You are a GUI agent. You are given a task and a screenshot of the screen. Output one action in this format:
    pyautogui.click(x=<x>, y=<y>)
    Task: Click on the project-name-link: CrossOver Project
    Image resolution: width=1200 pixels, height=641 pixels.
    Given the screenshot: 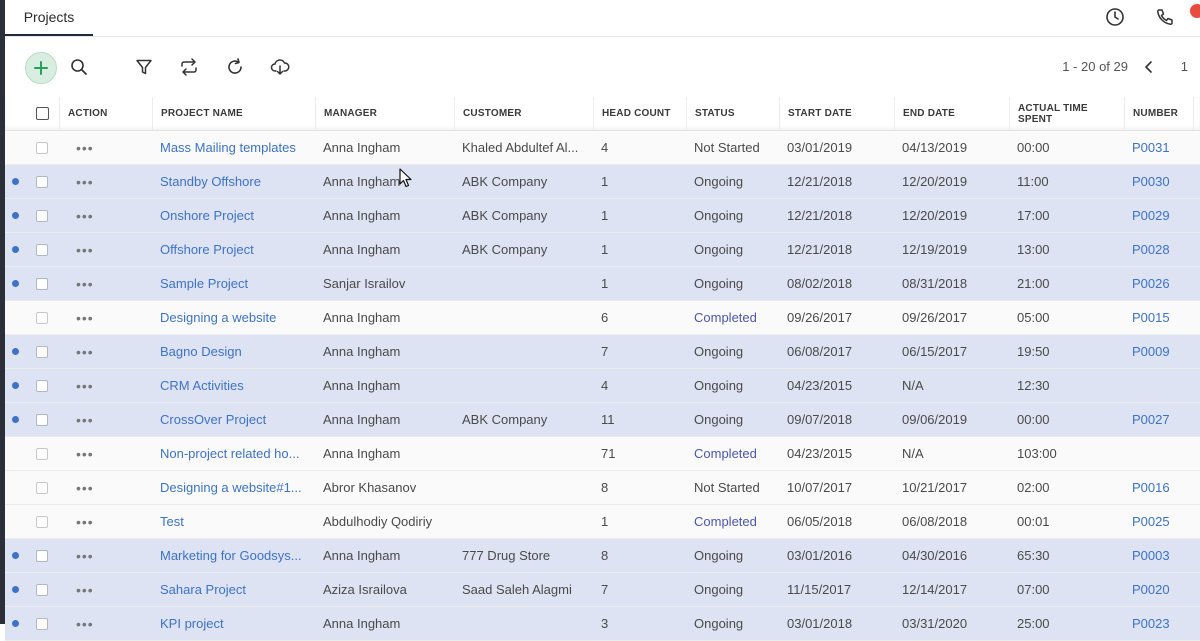 What is the action you would take?
    pyautogui.click(x=233, y=419)
    